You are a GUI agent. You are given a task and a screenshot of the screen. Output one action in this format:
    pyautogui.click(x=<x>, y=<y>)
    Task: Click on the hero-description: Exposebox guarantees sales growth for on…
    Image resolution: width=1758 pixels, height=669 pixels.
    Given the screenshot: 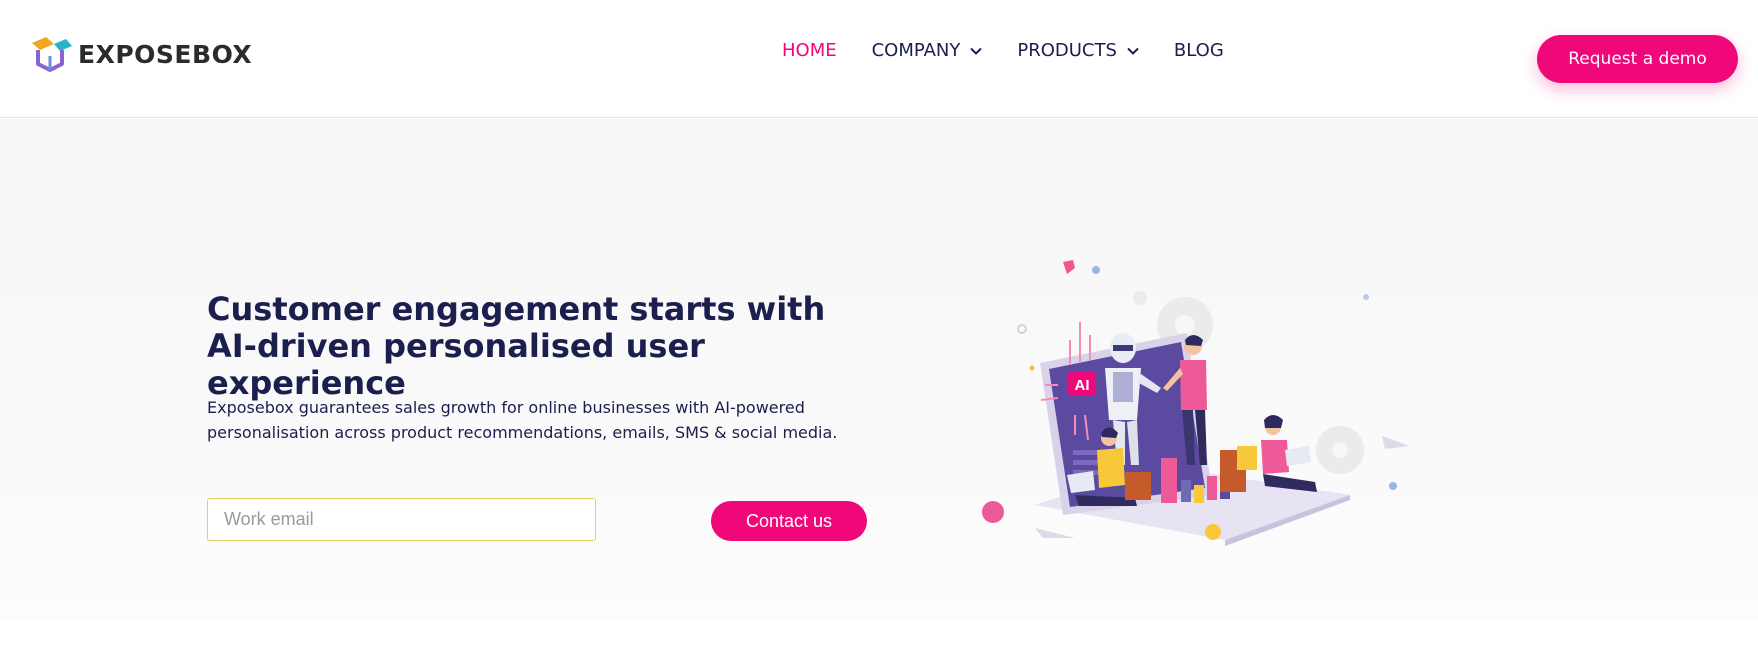 What is the action you would take?
    pyautogui.click(x=522, y=420)
    